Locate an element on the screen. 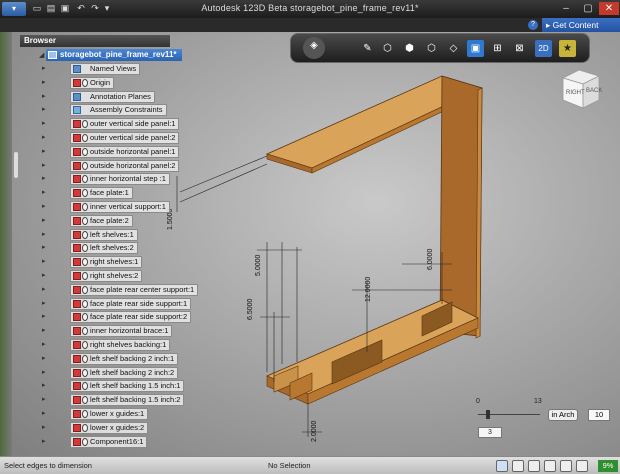 The image size is (620, 474). construct-icon: ⬡ is located at coordinates (431, 48).